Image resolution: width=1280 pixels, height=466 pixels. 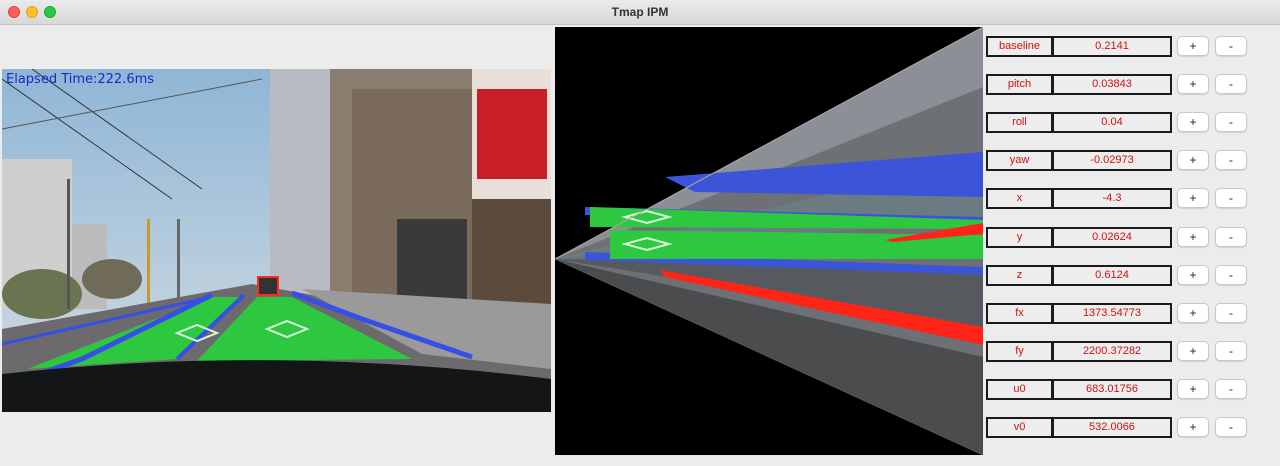 What do you see at coordinates (1019, 198) in the screenshot?
I see `param-label-x: x` at bounding box center [1019, 198].